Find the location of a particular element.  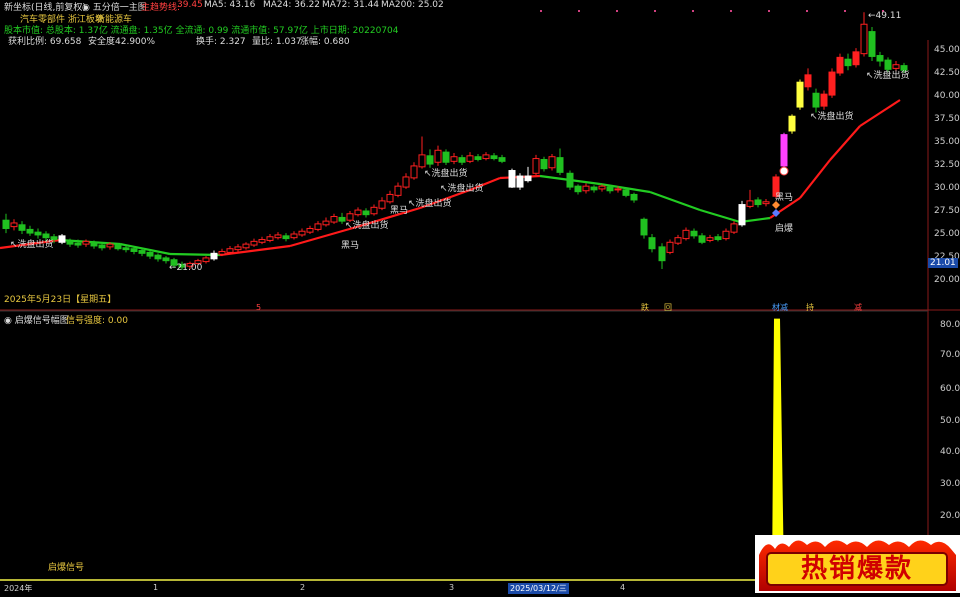

low-price-value: 21.00 is located at coordinates (189, 268).